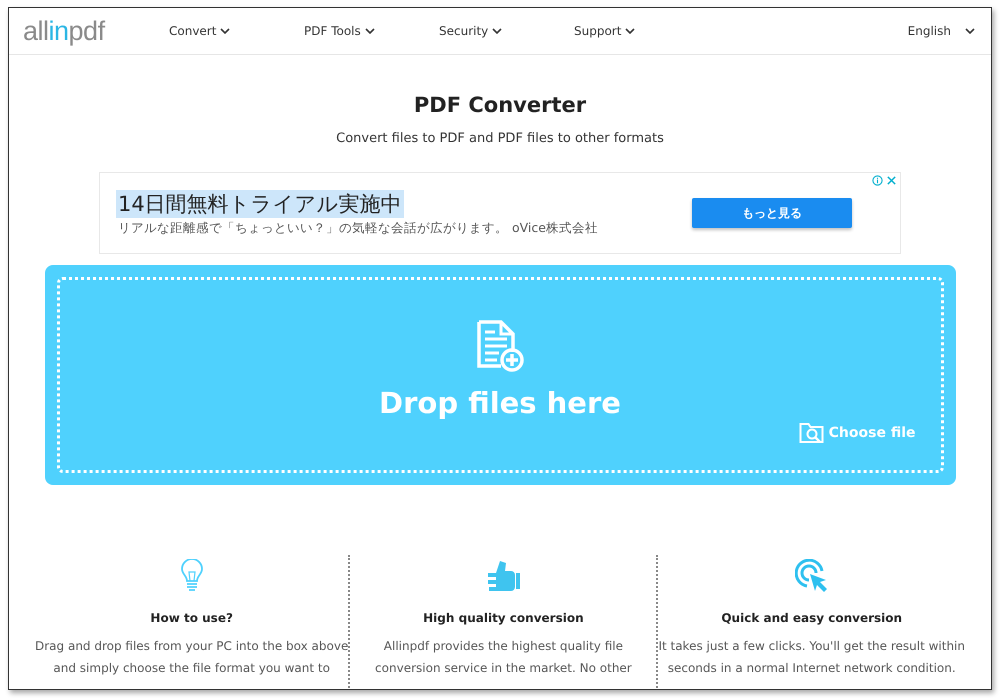 The height and width of the screenshot is (698, 1000). I want to click on nav-menu: PDF Tools, so click(371, 31).